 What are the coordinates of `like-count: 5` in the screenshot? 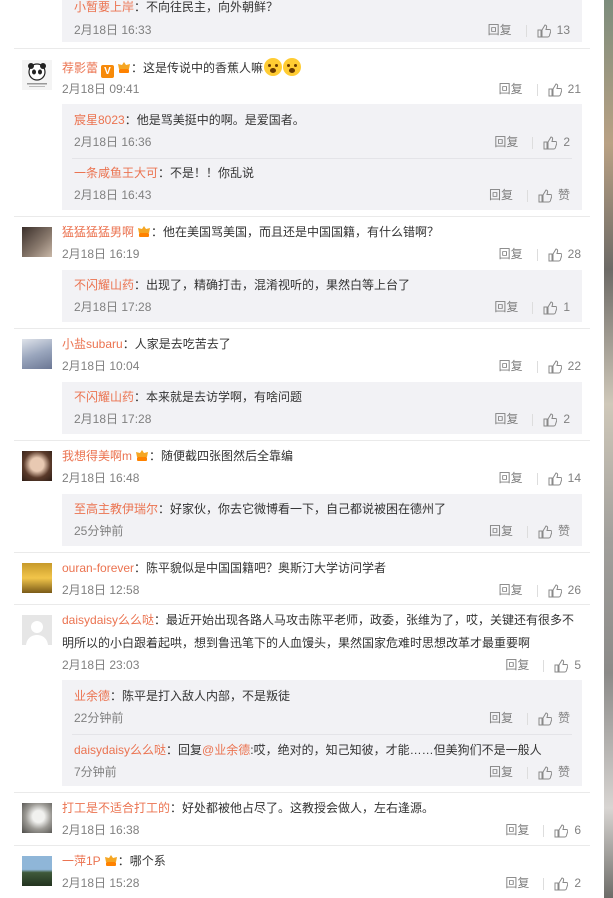 It's located at (577, 665).